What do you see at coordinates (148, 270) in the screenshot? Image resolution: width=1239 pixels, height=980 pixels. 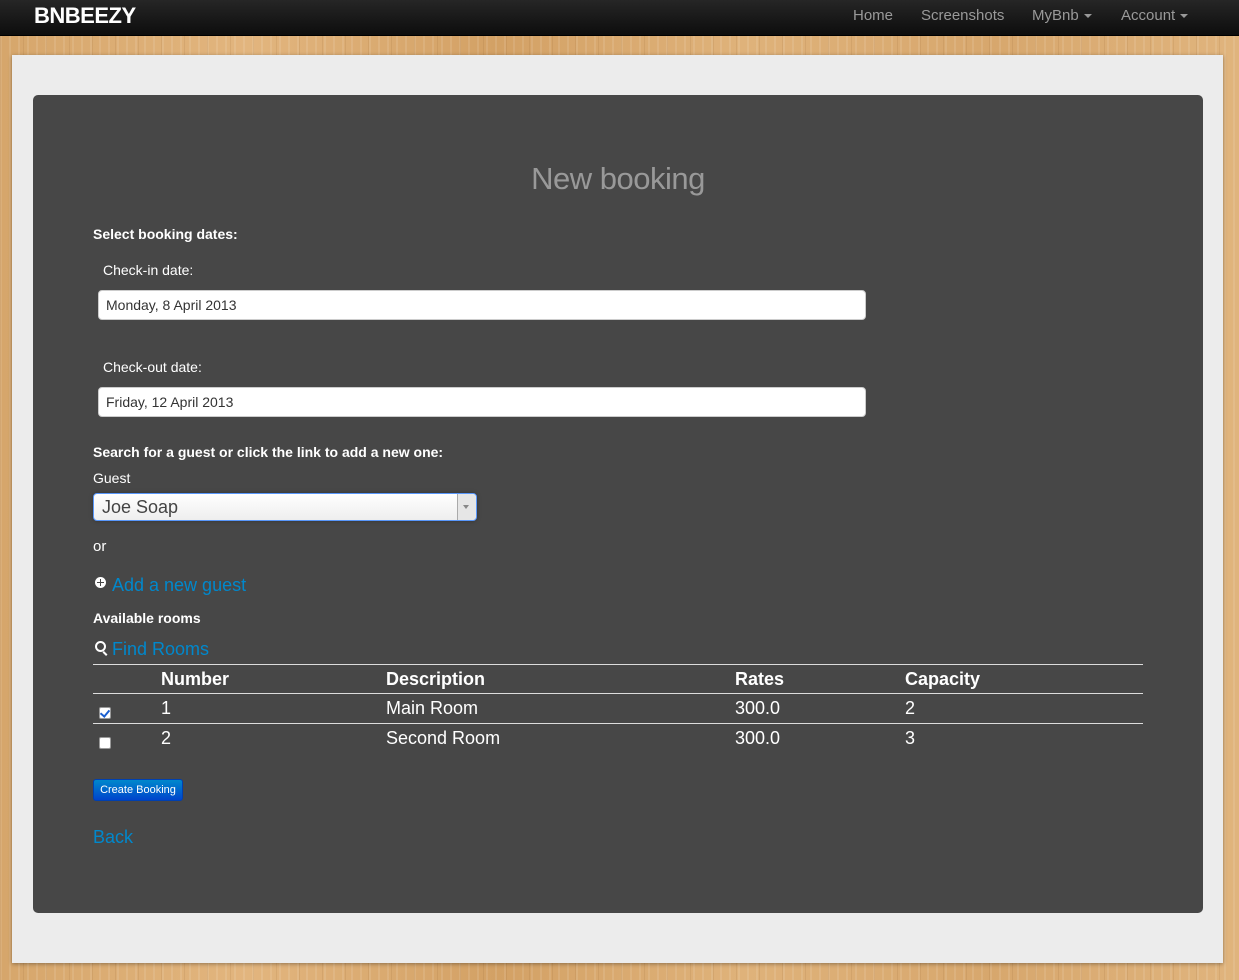 I see `checkin-label: Check-in date:` at bounding box center [148, 270].